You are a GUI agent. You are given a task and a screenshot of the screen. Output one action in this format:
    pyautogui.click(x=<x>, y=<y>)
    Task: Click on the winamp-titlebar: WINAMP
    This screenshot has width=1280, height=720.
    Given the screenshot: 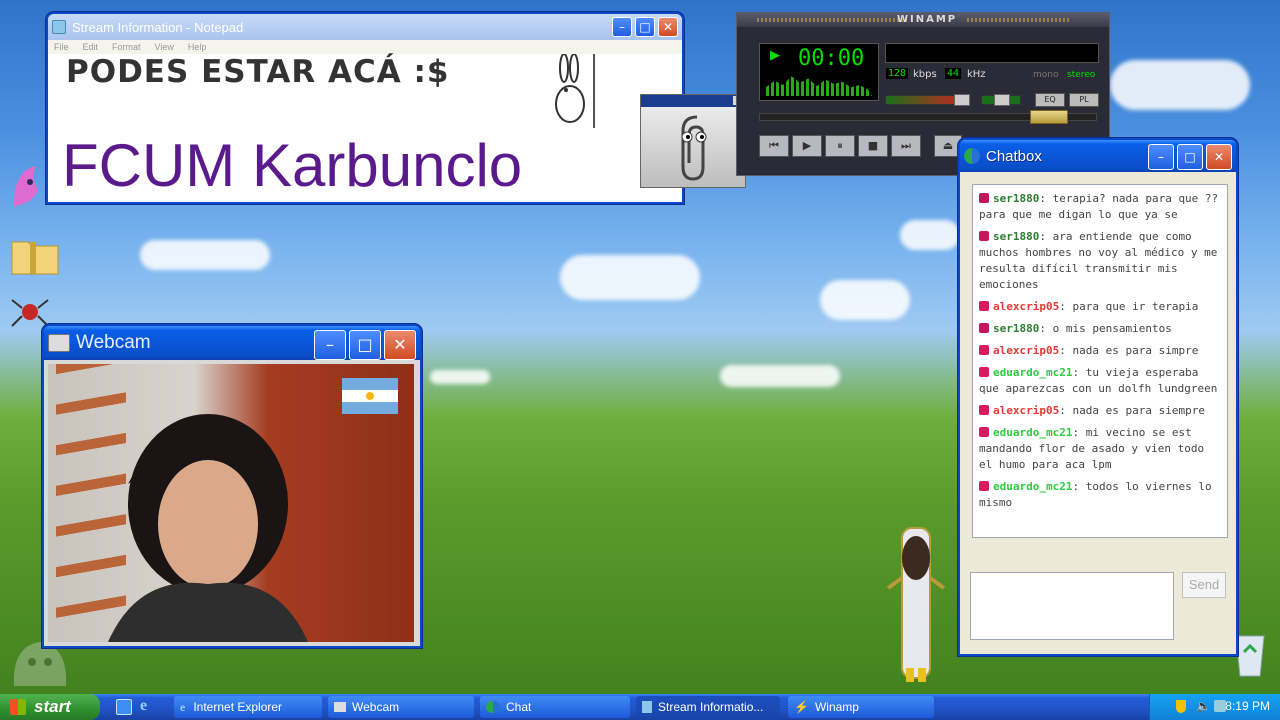 What is the action you would take?
    pyautogui.click(x=923, y=20)
    